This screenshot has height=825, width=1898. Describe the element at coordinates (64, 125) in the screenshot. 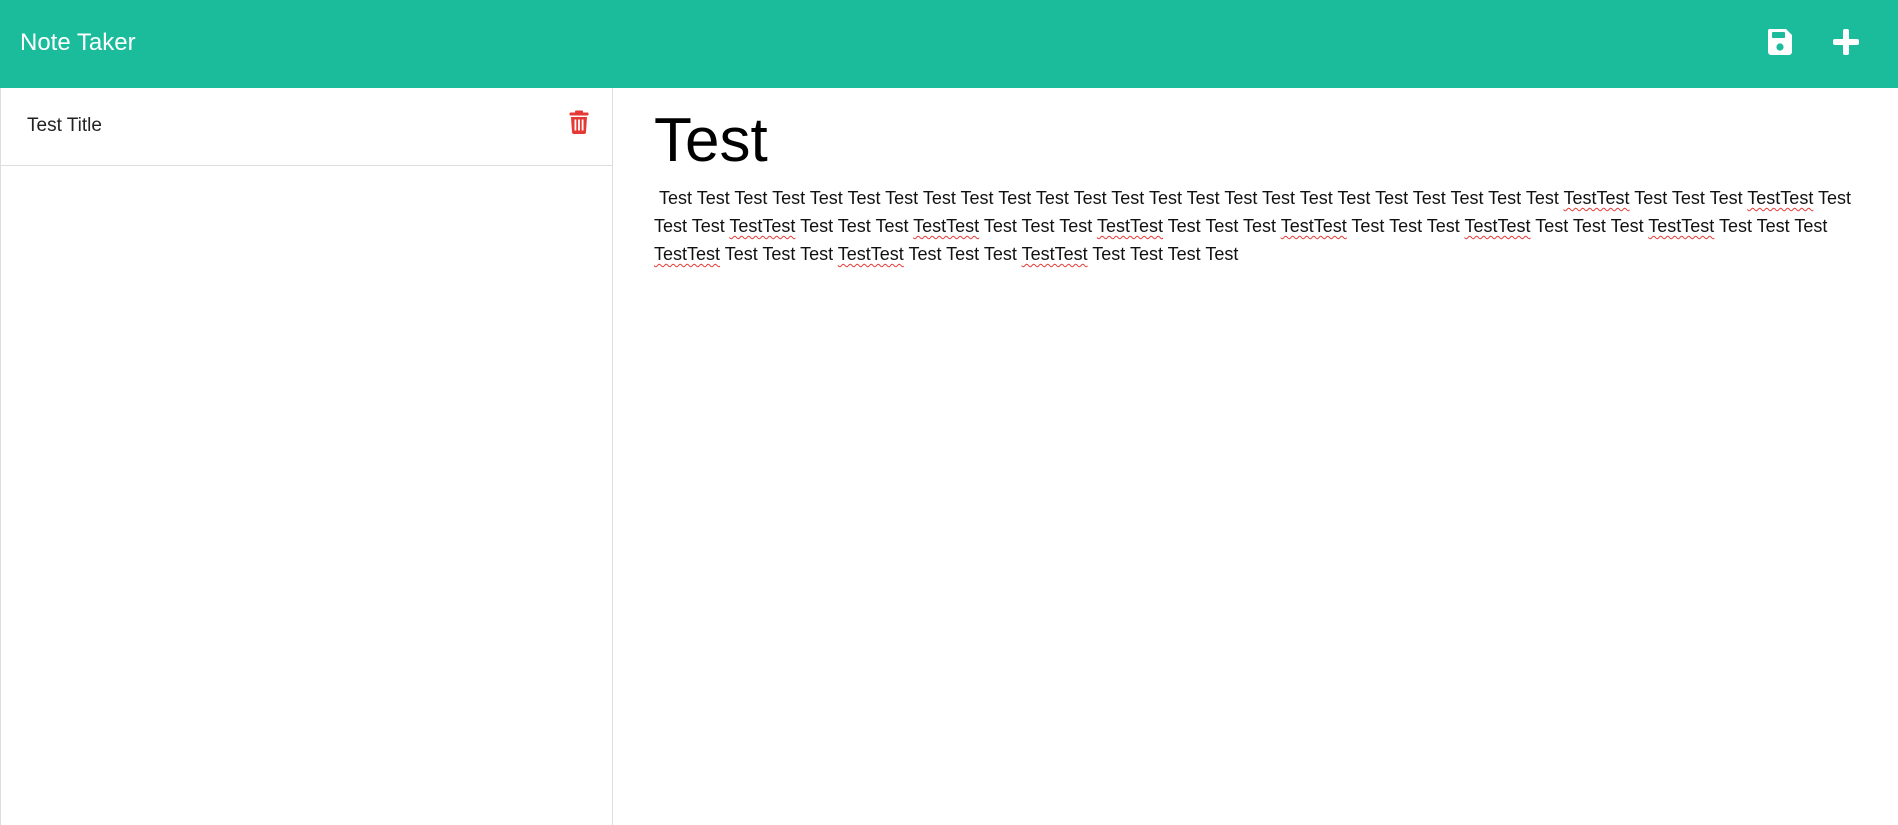

I see `note-list-item-title: Test Title` at that location.